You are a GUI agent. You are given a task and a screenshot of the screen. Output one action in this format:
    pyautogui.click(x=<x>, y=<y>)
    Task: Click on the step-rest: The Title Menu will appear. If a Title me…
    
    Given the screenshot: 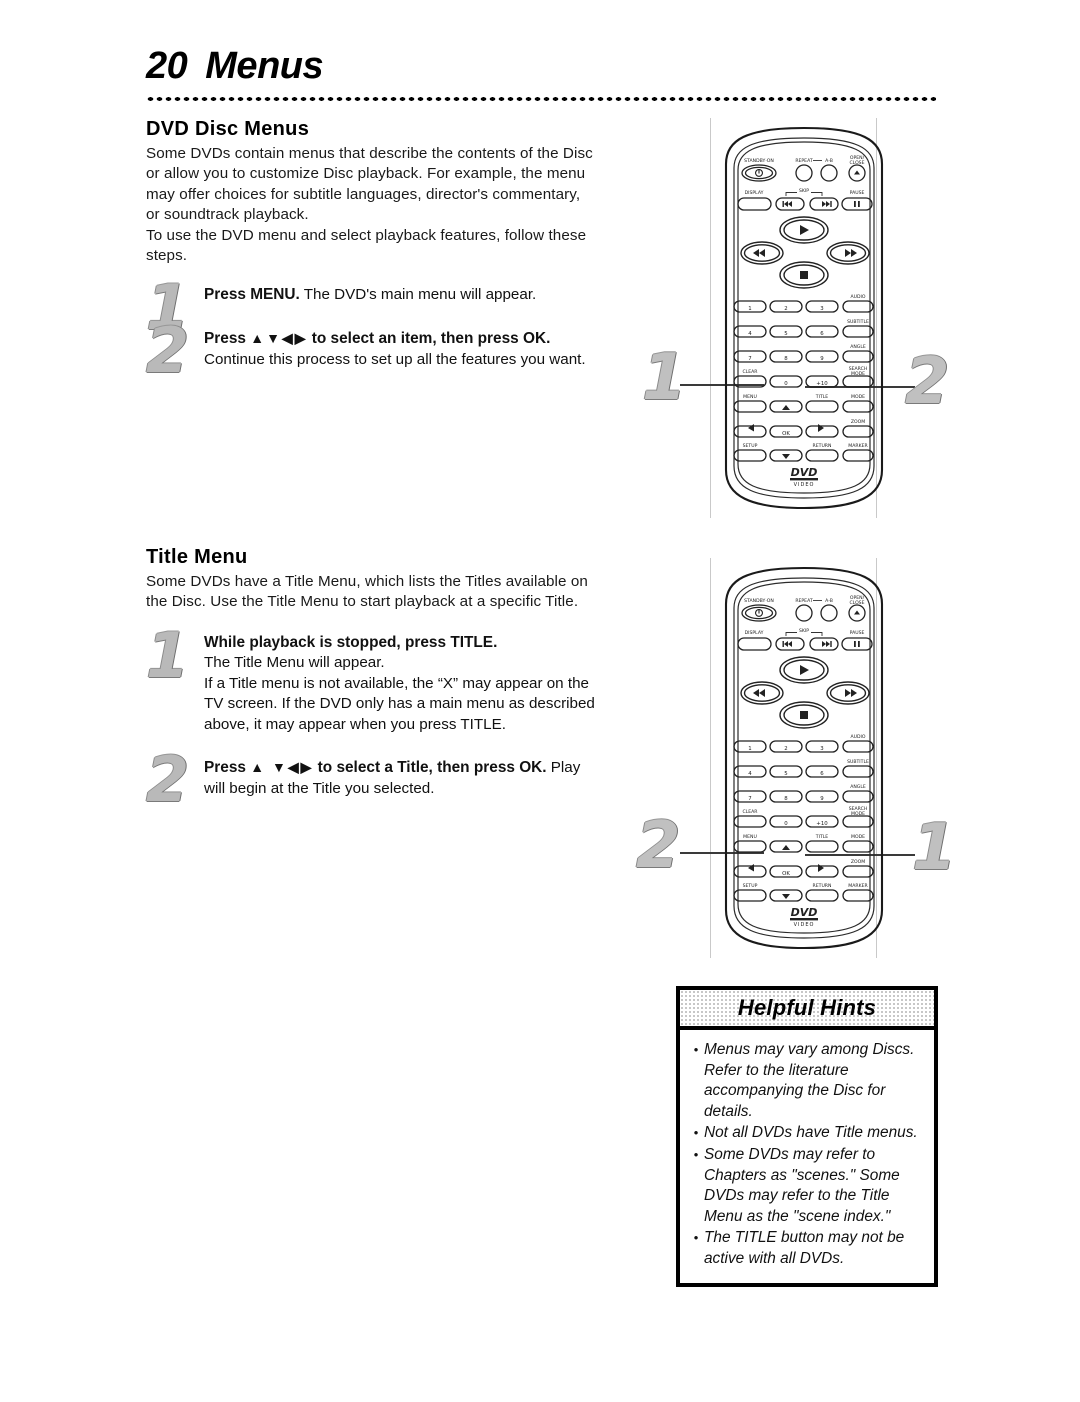 What is the action you would take?
    pyautogui.click(x=399, y=693)
    